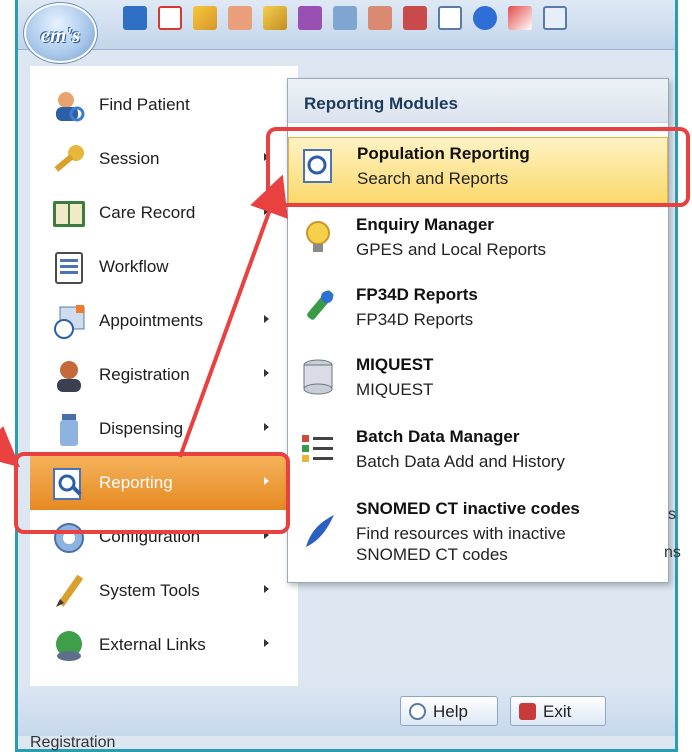 Image resolution: width=692 pixels, height=752 pixels. What do you see at coordinates (136, 482) in the screenshot?
I see `menu-item-label: Reporting` at bounding box center [136, 482].